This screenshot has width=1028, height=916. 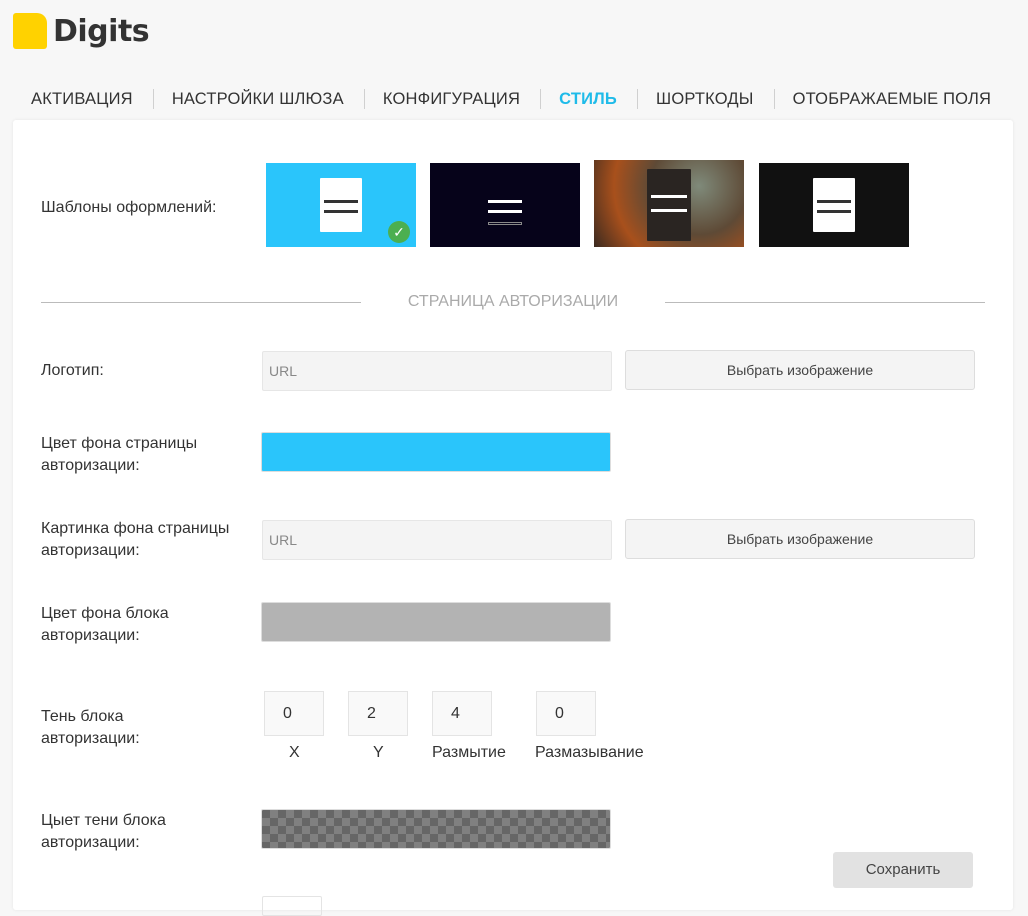 I want to click on tab-style: СТИЛЬ, so click(x=589, y=99).